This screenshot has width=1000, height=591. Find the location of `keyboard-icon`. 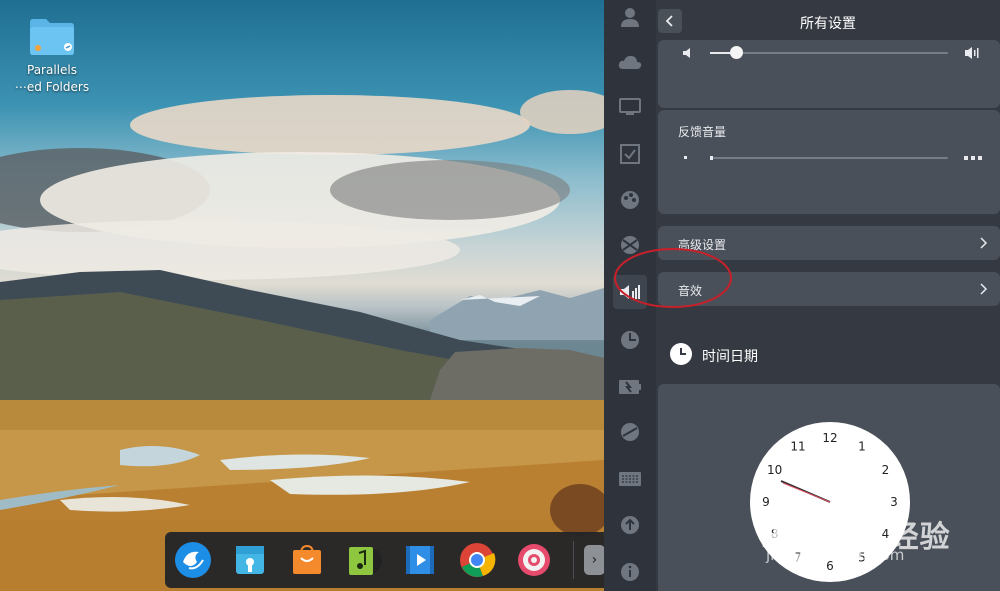

keyboard-icon is located at coordinates (630, 479).